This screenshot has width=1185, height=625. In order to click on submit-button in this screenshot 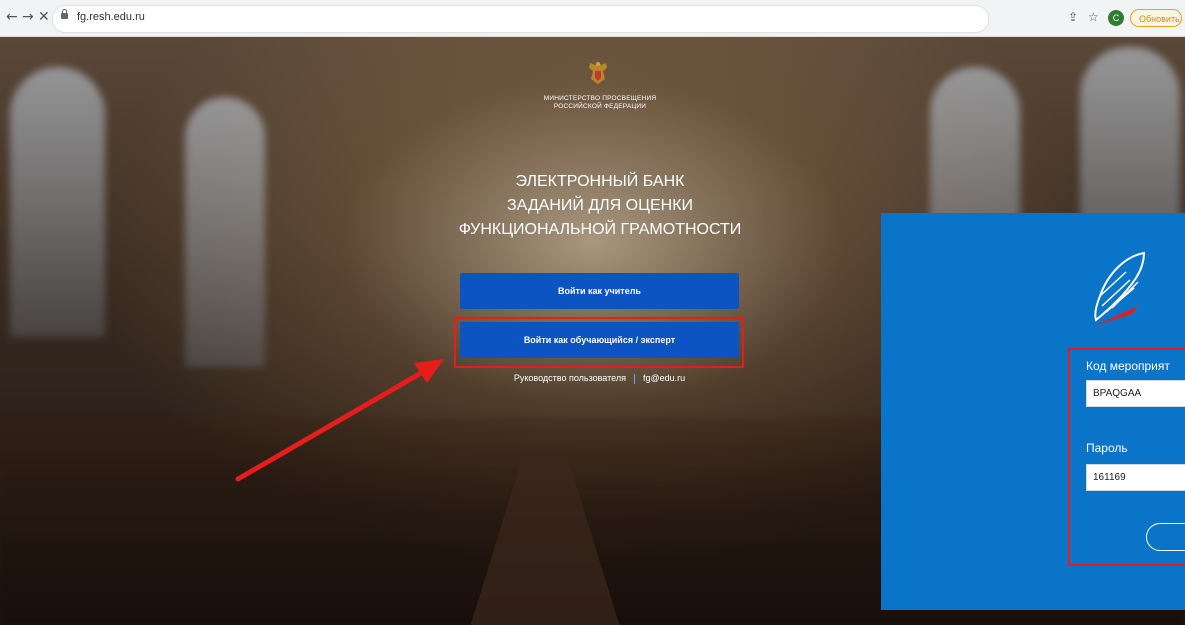, I will do `click(1165, 537)`.